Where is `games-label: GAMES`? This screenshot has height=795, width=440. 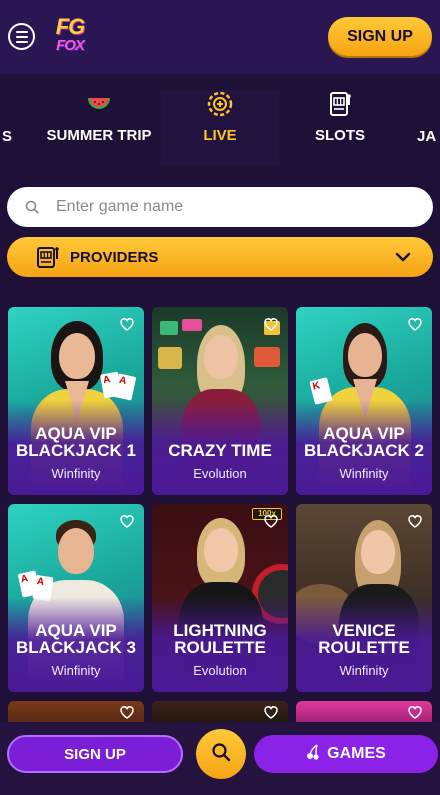 games-label: GAMES is located at coordinates (356, 753).